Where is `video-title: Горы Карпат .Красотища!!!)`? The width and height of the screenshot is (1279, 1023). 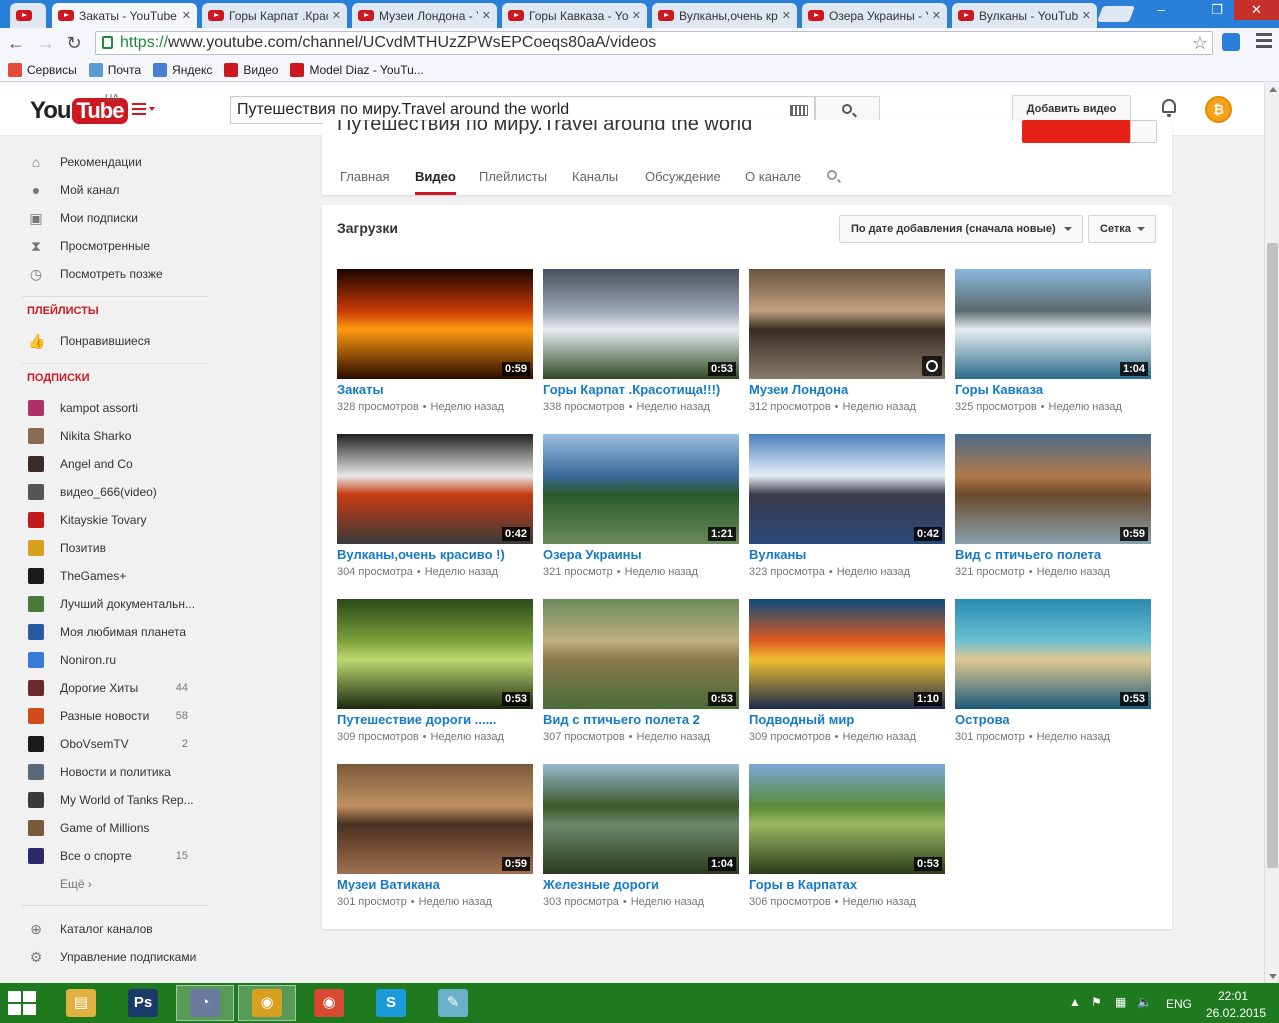
video-title: Горы Карпат .Красотища!!!) is located at coordinates (641, 389).